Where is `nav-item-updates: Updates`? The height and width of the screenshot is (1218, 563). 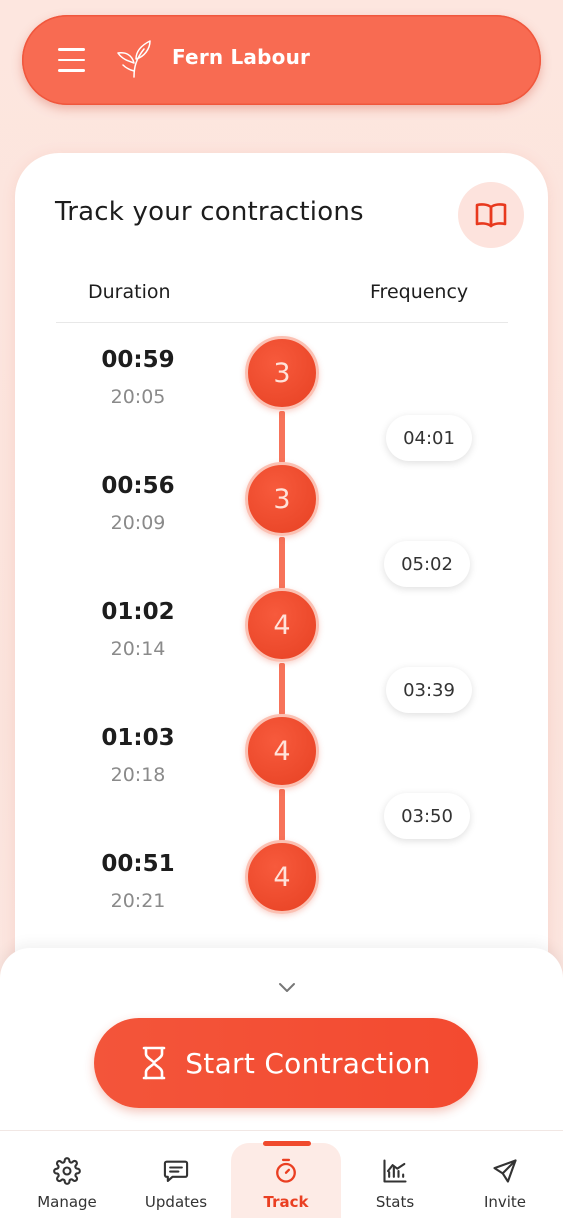 nav-item-updates: Updates is located at coordinates (176, 1174).